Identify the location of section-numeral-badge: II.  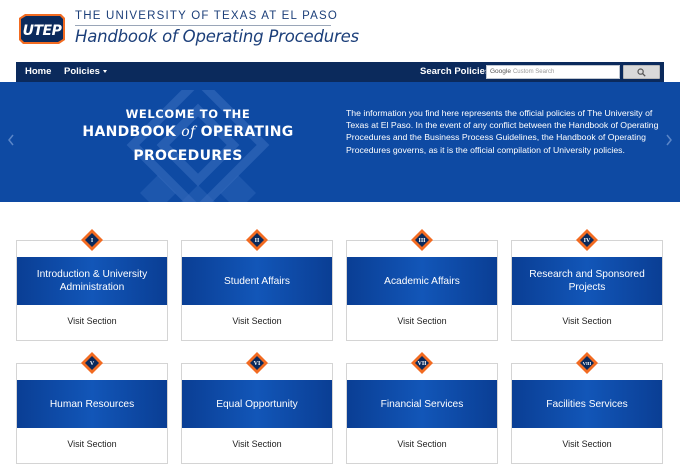
(257, 240).